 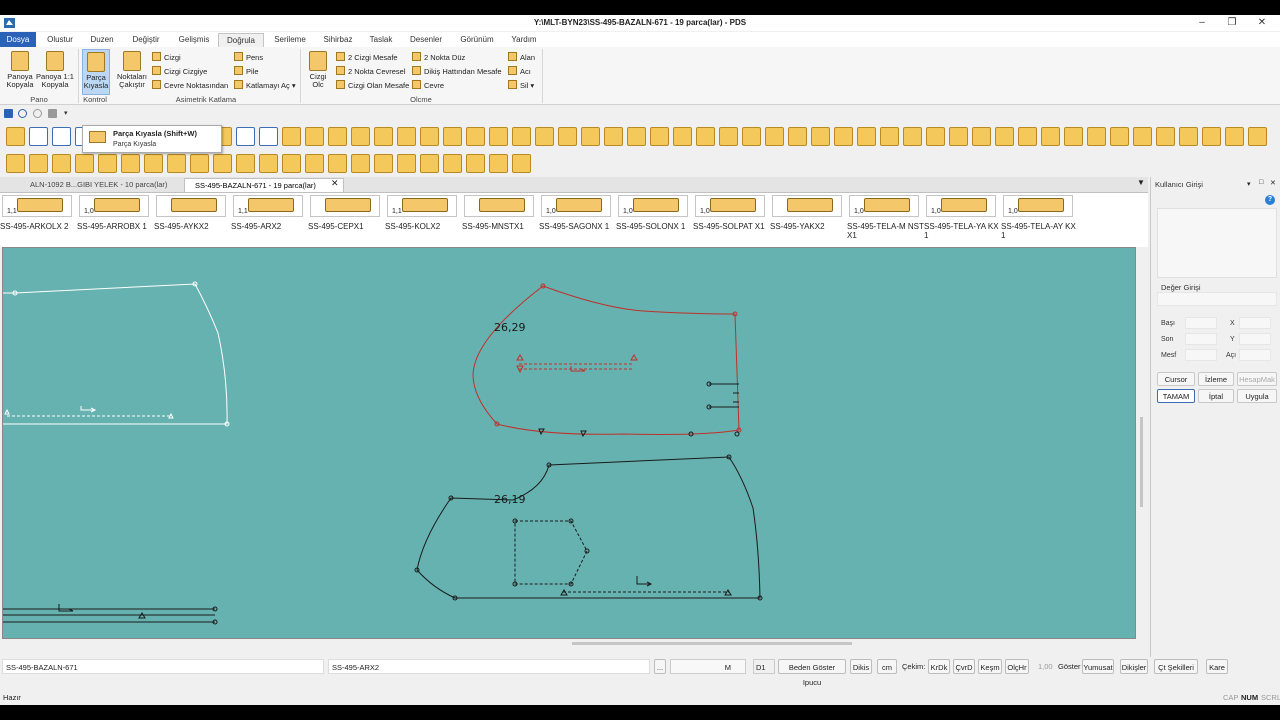 I want to click on angle-button: Acı, so click(x=519, y=71).